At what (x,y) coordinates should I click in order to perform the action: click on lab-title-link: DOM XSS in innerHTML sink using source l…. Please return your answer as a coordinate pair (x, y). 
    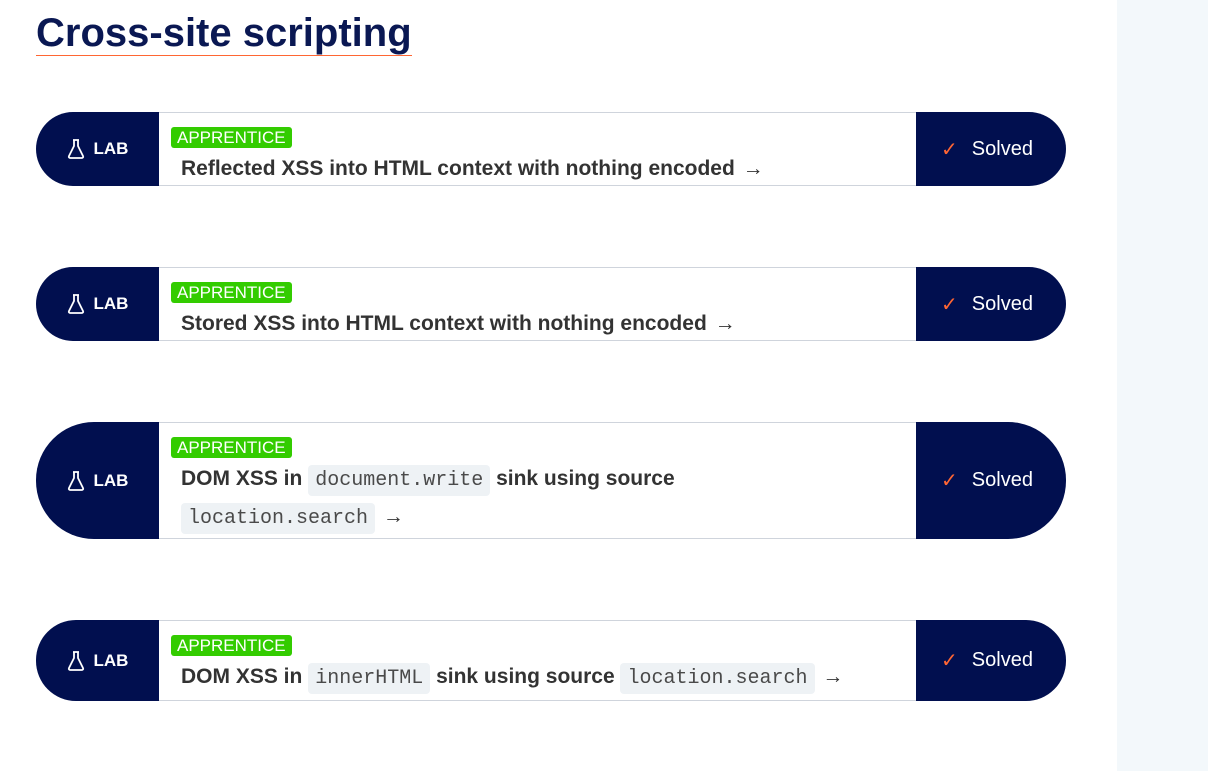
    Looking at the image, I should click on (541, 678).